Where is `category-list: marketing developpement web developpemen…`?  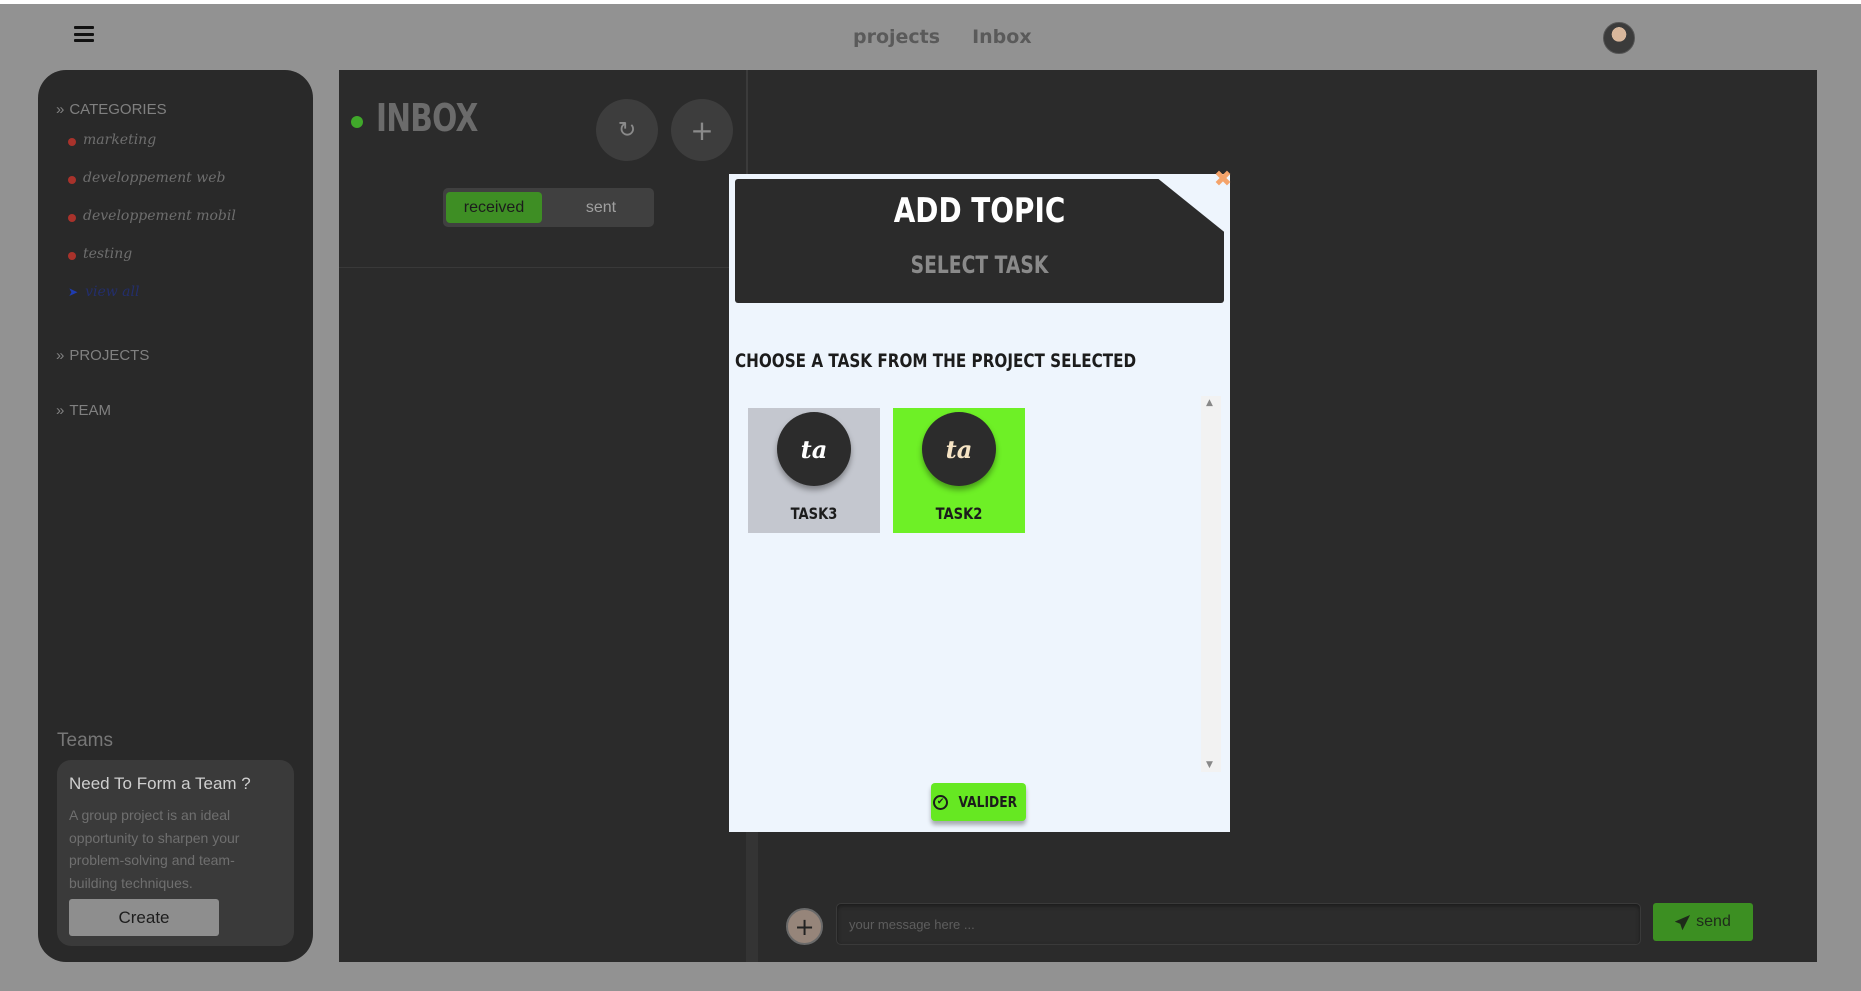 category-list: marketing developpement web developpemen… is located at coordinates (152, 227).